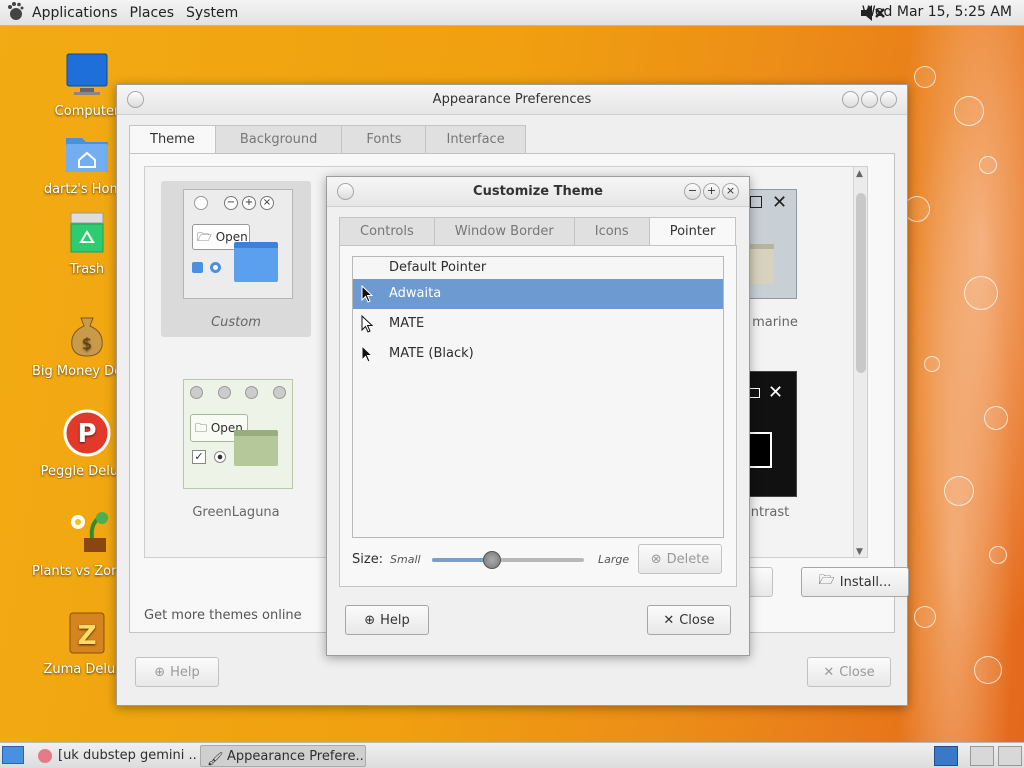 The height and width of the screenshot is (768, 1024). Describe the element at coordinates (711, 191) in the screenshot. I see `maximize-button: +` at that location.